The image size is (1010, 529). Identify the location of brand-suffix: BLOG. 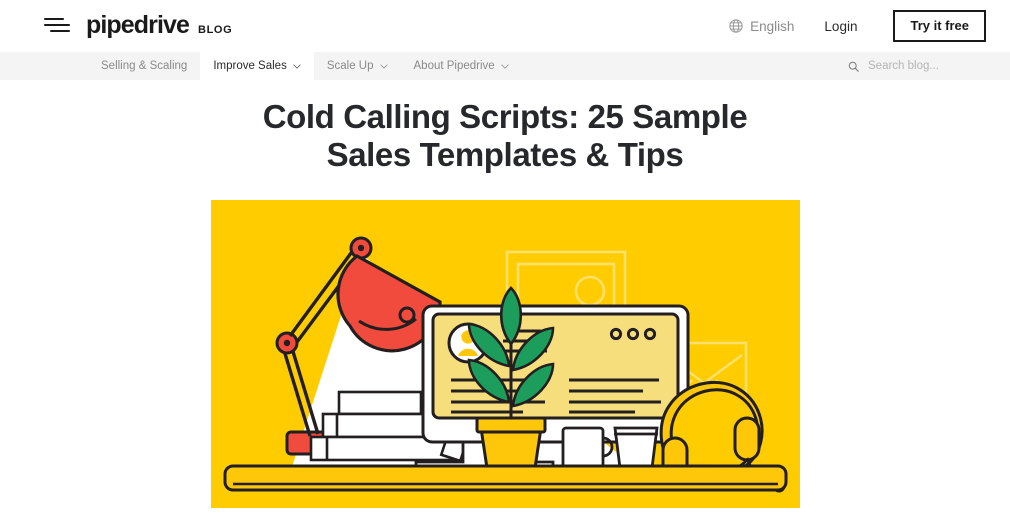
(215, 30).